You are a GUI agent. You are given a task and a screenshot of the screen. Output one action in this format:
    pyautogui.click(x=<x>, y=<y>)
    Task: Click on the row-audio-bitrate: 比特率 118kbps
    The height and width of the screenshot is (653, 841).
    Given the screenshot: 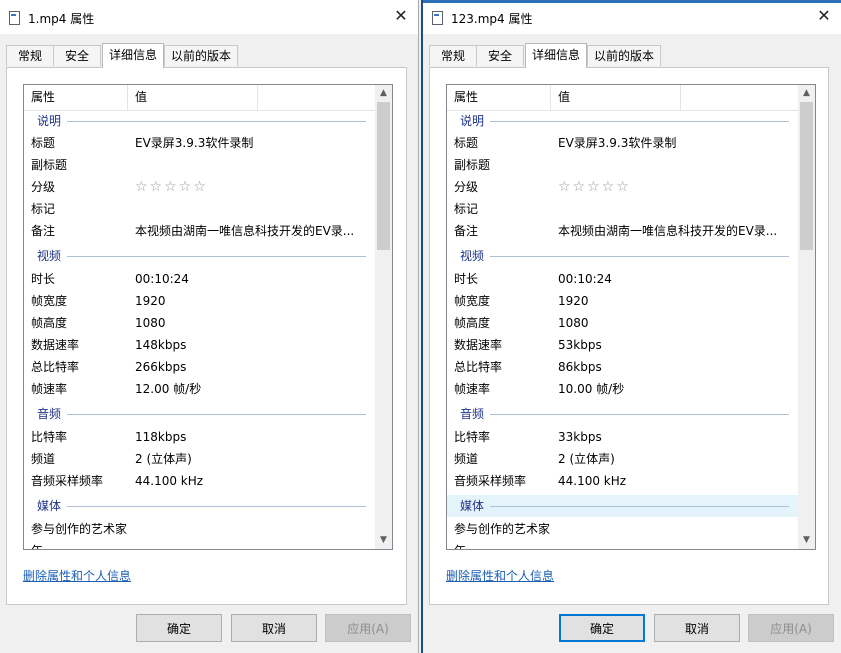 What is the action you would take?
    pyautogui.click(x=200, y=437)
    